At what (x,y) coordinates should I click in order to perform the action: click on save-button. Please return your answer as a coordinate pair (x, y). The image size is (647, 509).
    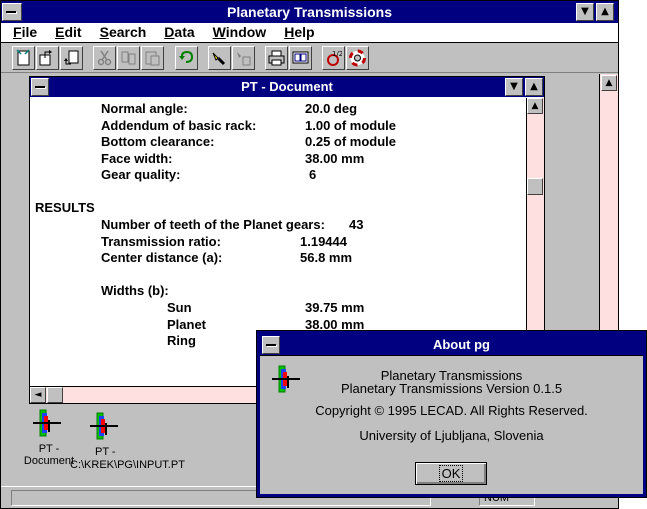
    Looking at the image, I should click on (71, 58).